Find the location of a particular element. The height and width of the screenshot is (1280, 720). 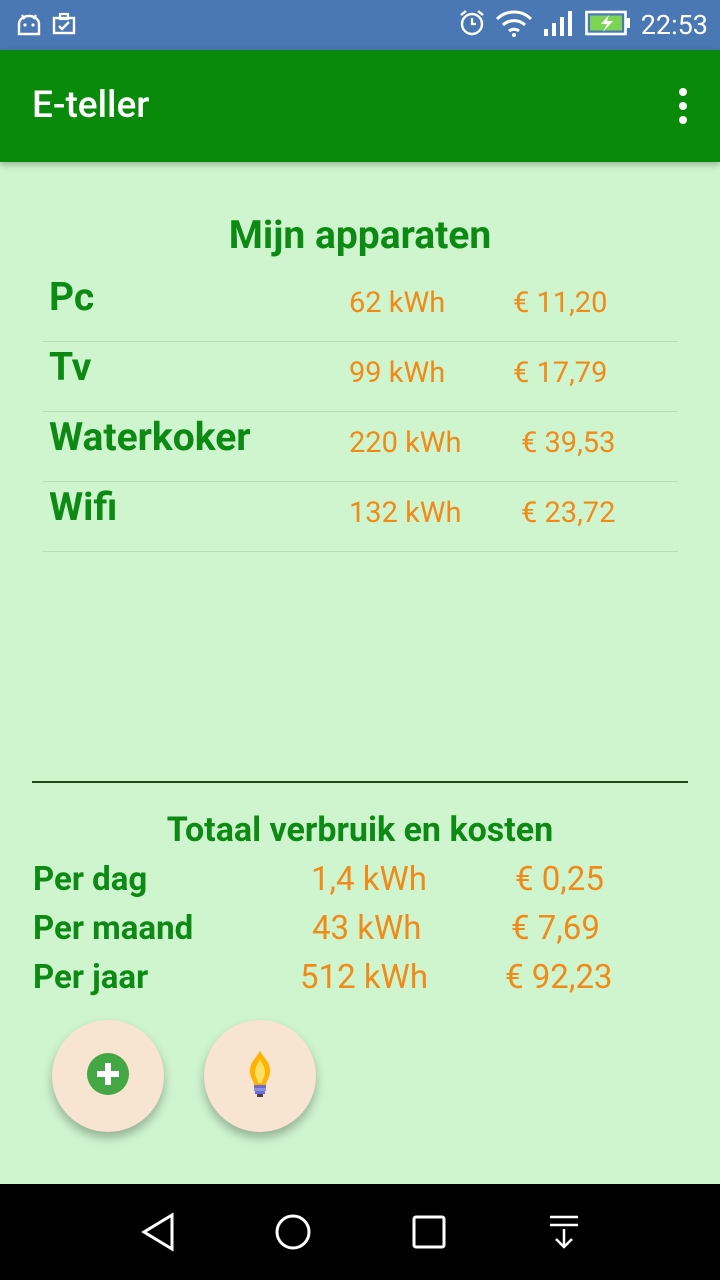

navigation-bar is located at coordinates (360, 1232).